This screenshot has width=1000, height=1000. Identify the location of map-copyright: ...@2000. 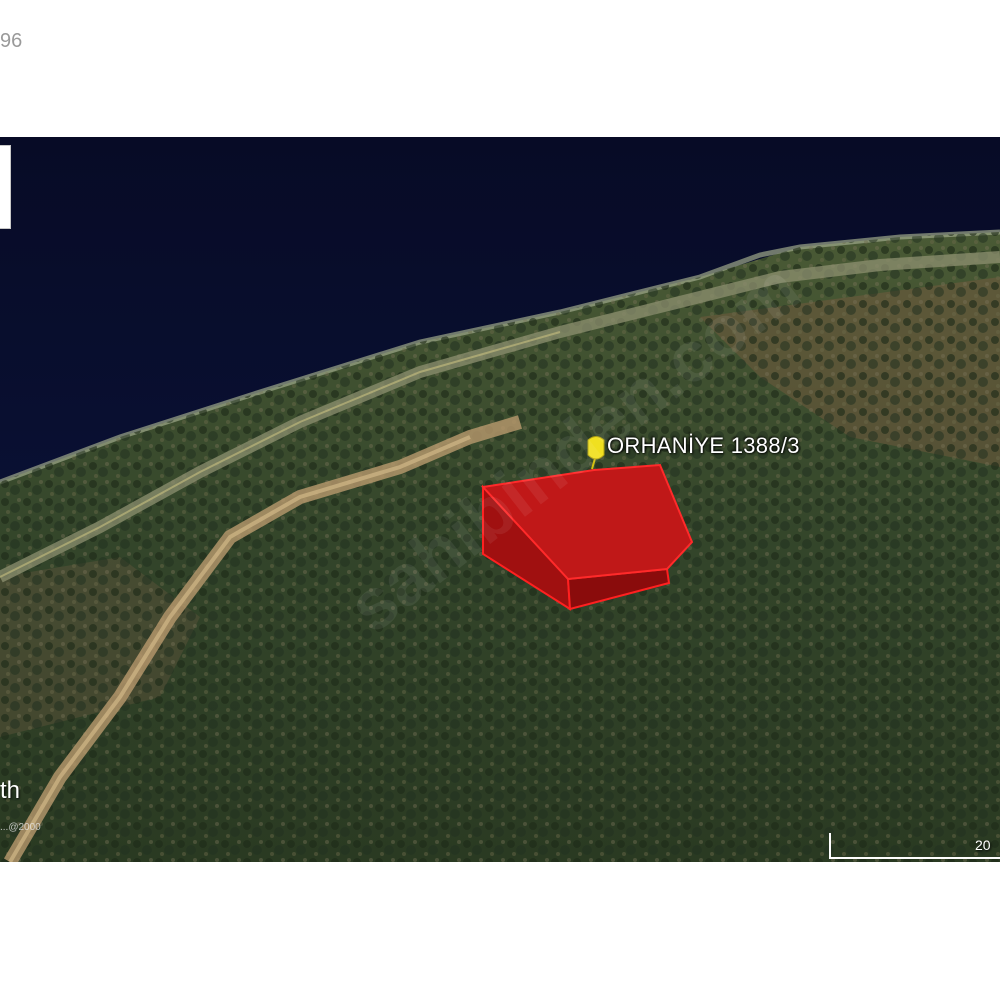
(20, 827).